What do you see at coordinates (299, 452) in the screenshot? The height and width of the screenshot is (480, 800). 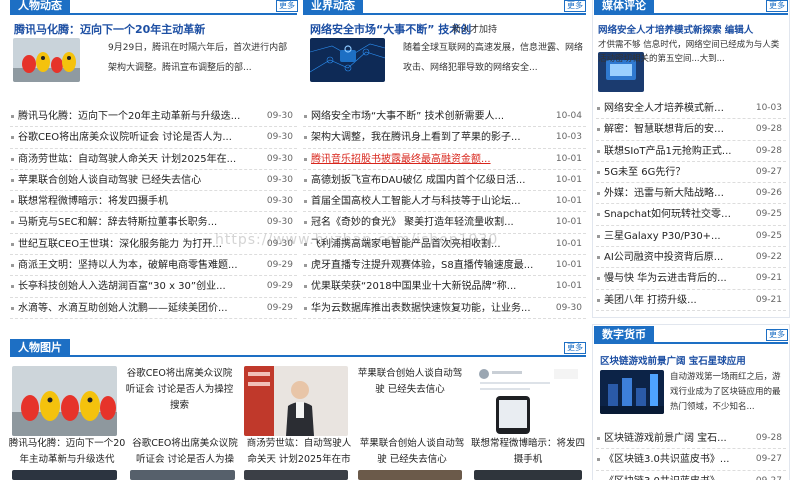 I see `photo-bottom-caption: 商汤劳世竑：自动驾驶人命关天 计划2025年在市` at bounding box center [299, 452].